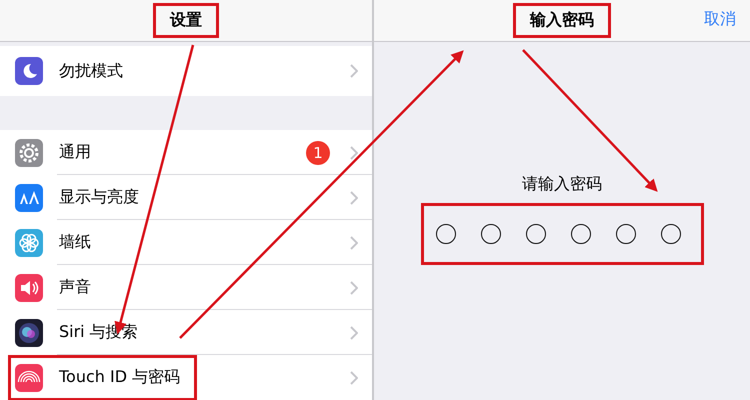 Image resolution: width=750 pixels, height=400 pixels. Describe the element at coordinates (29, 198) in the screenshot. I see `text-size-icon` at that location.